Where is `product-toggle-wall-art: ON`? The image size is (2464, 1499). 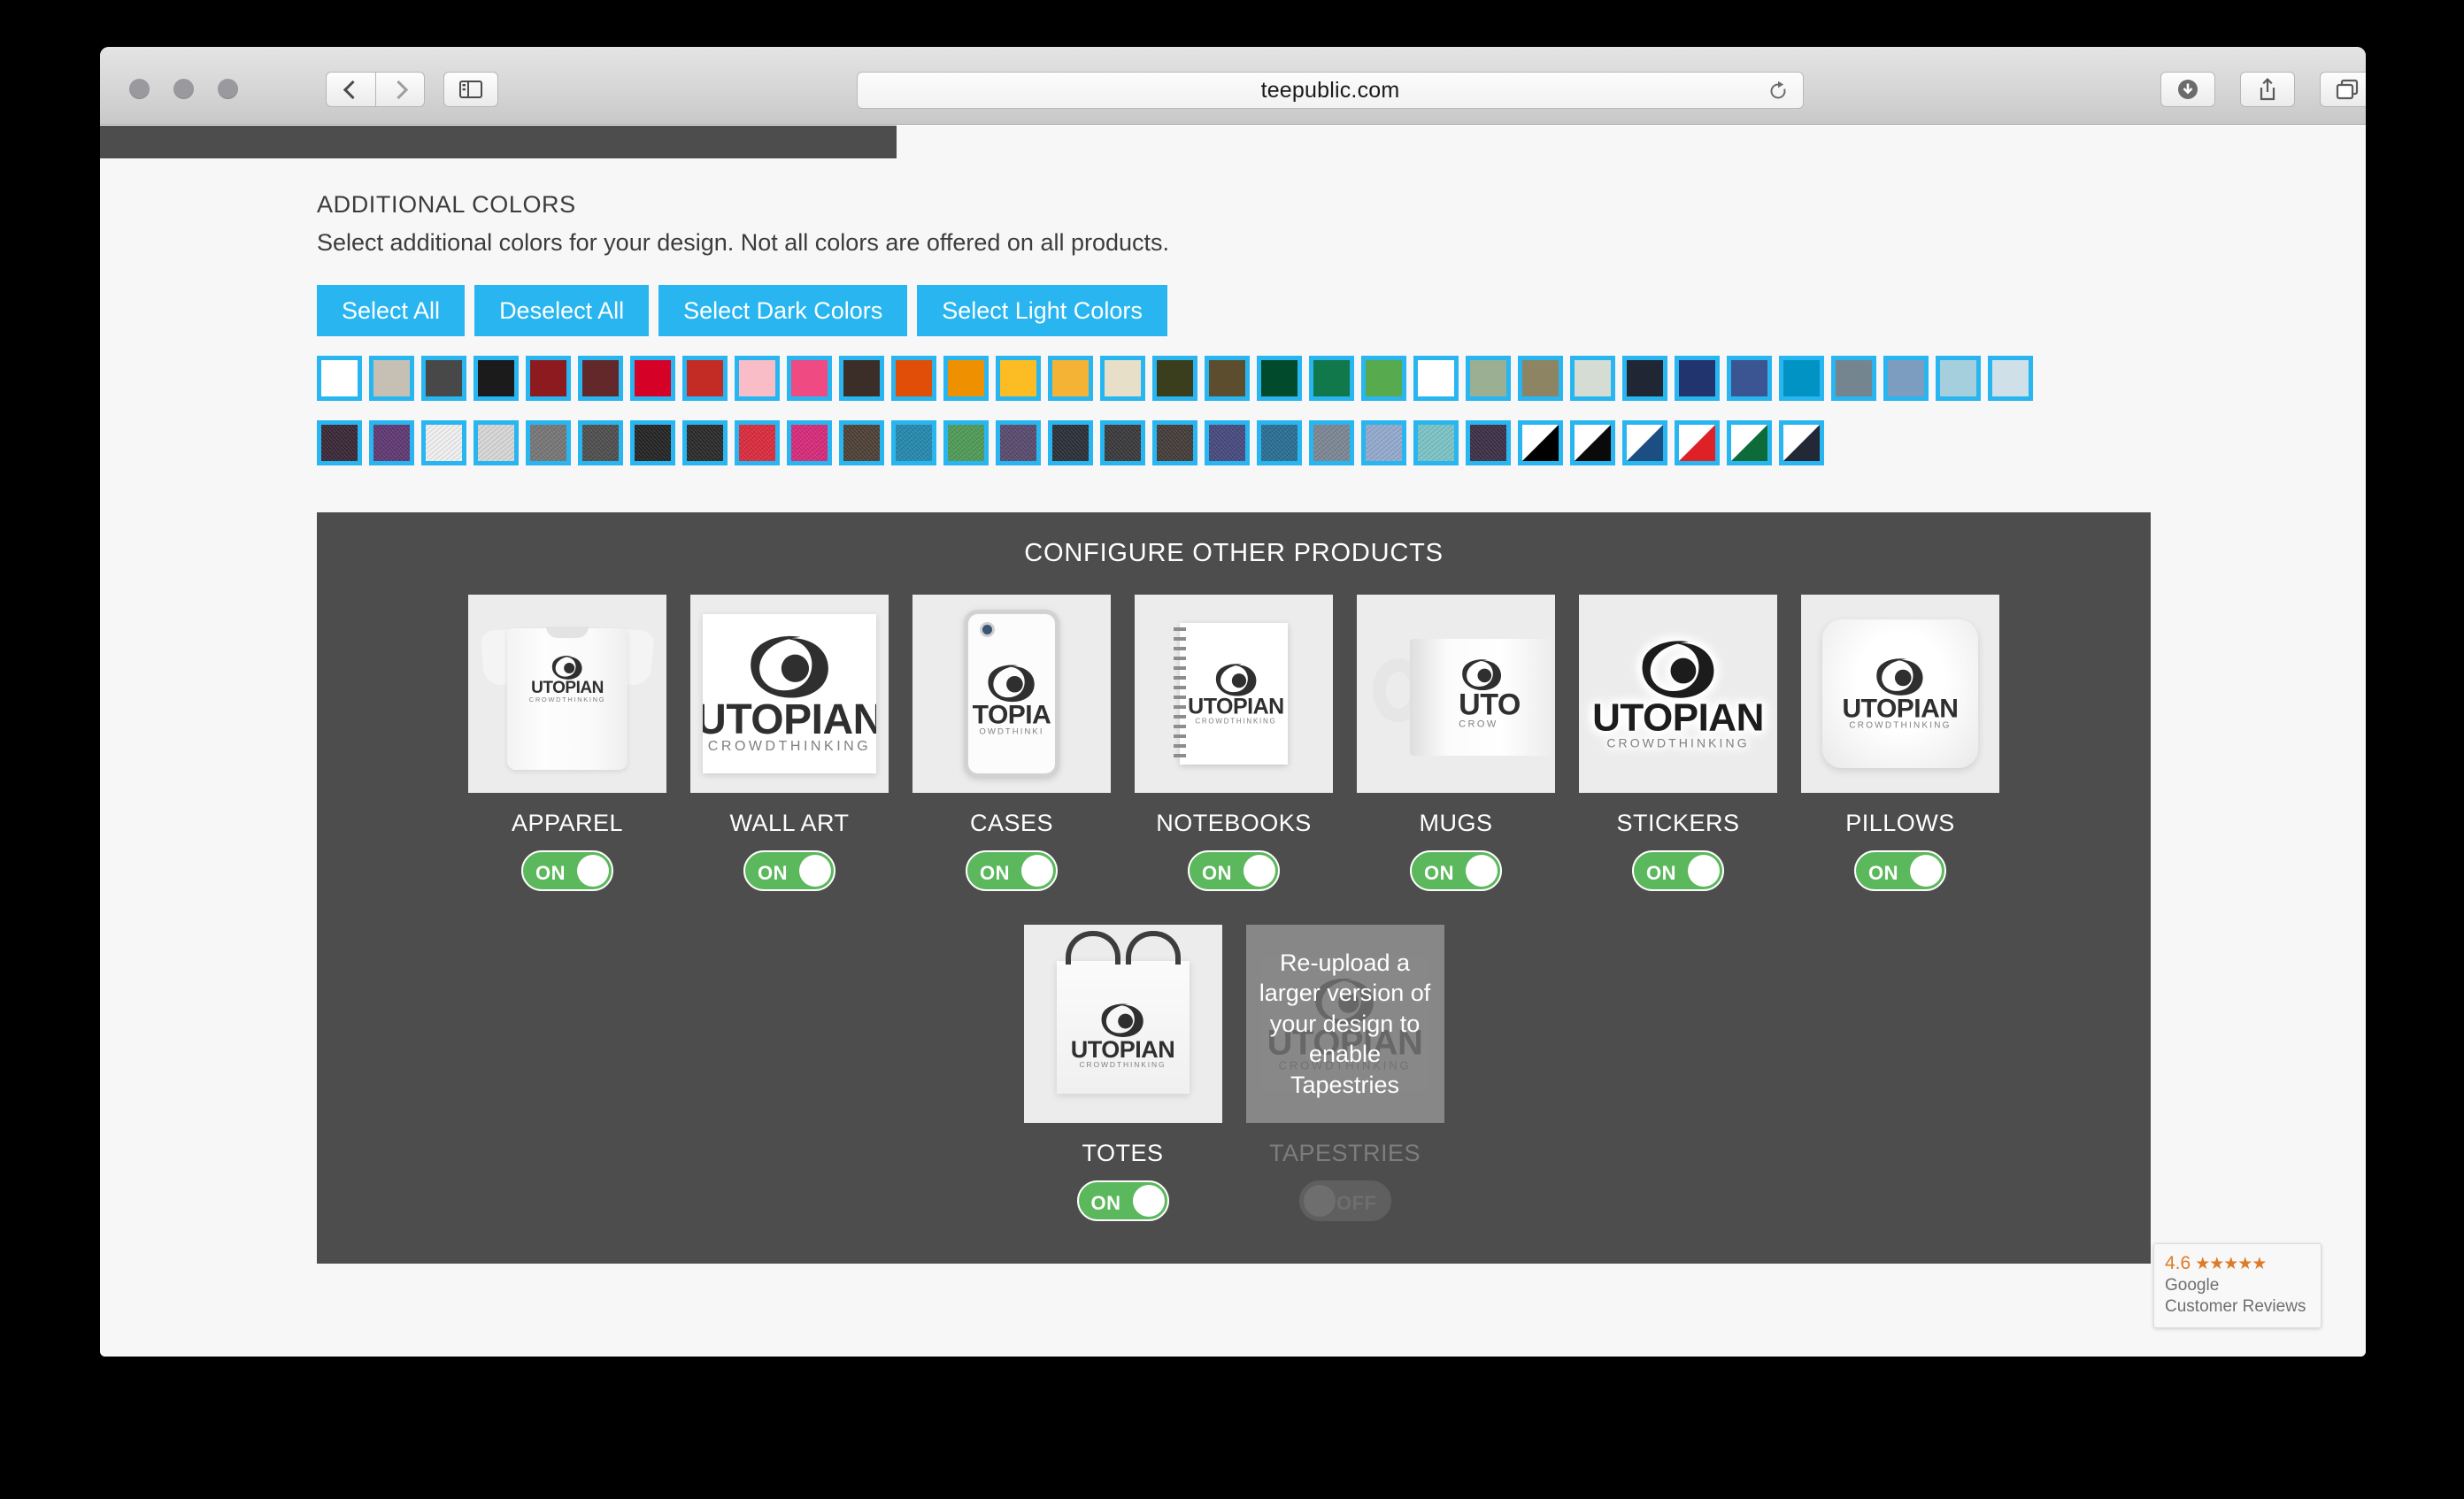
product-toggle-wall-art: ON is located at coordinates (789, 870).